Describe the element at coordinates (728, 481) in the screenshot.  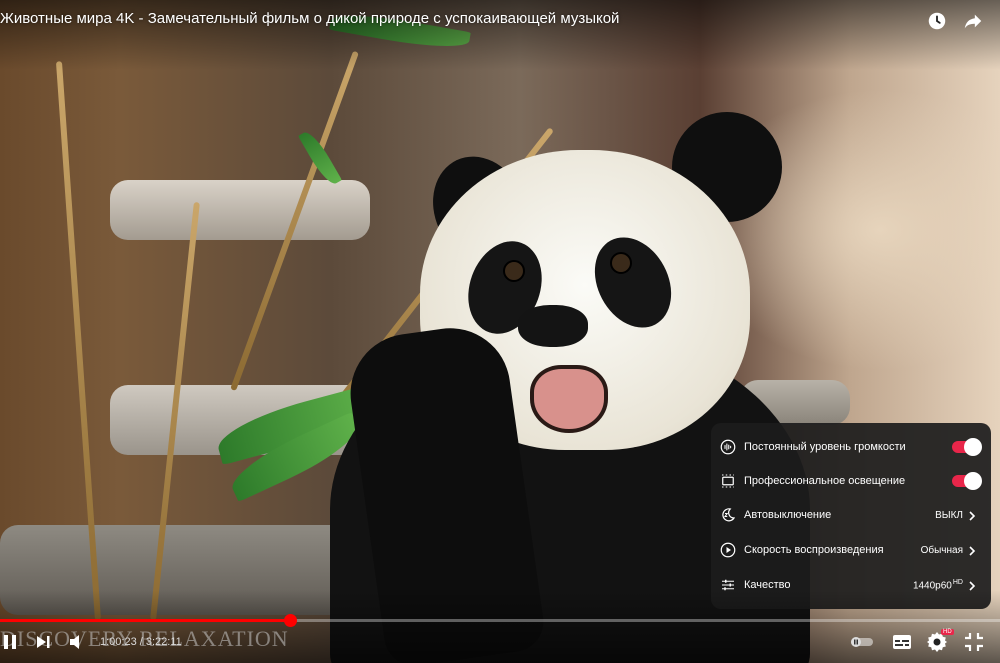
I see `ambient-mode-icon` at that location.